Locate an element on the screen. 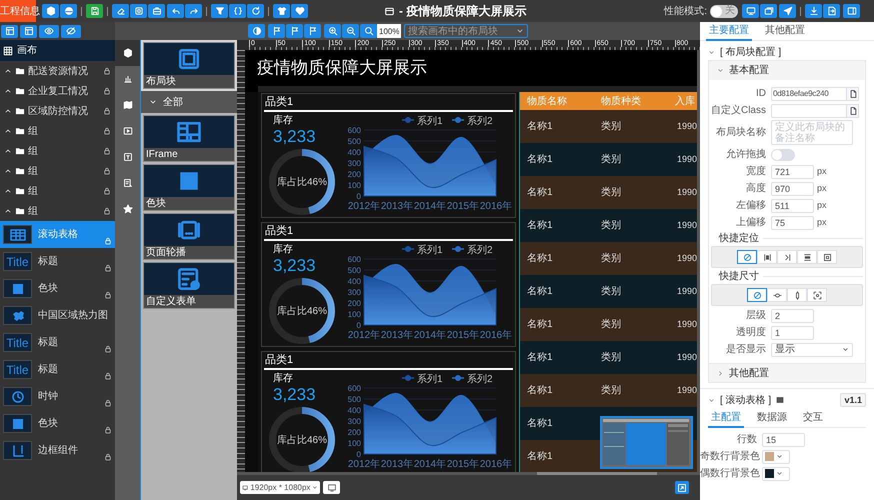  field-label: 奇数行背景色 is located at coordinates (730, 457).